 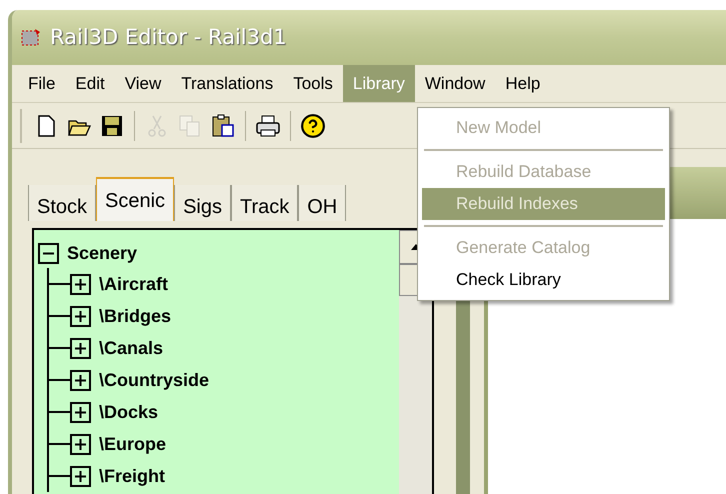 What do you see at coordinates (132, 444) in the screenshot?
I see `tree-item: \Europe` at bounding box center [132, 444].